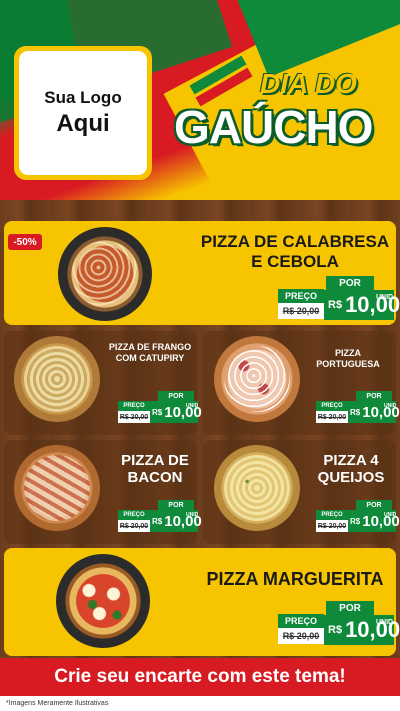 The image size is (400, 711). What do you see at coordinates (295, 251) in the screenshot?
I see `product-name: PIZZA DE CALABRESA E CEBOLA` at bounding box center [295, 251].